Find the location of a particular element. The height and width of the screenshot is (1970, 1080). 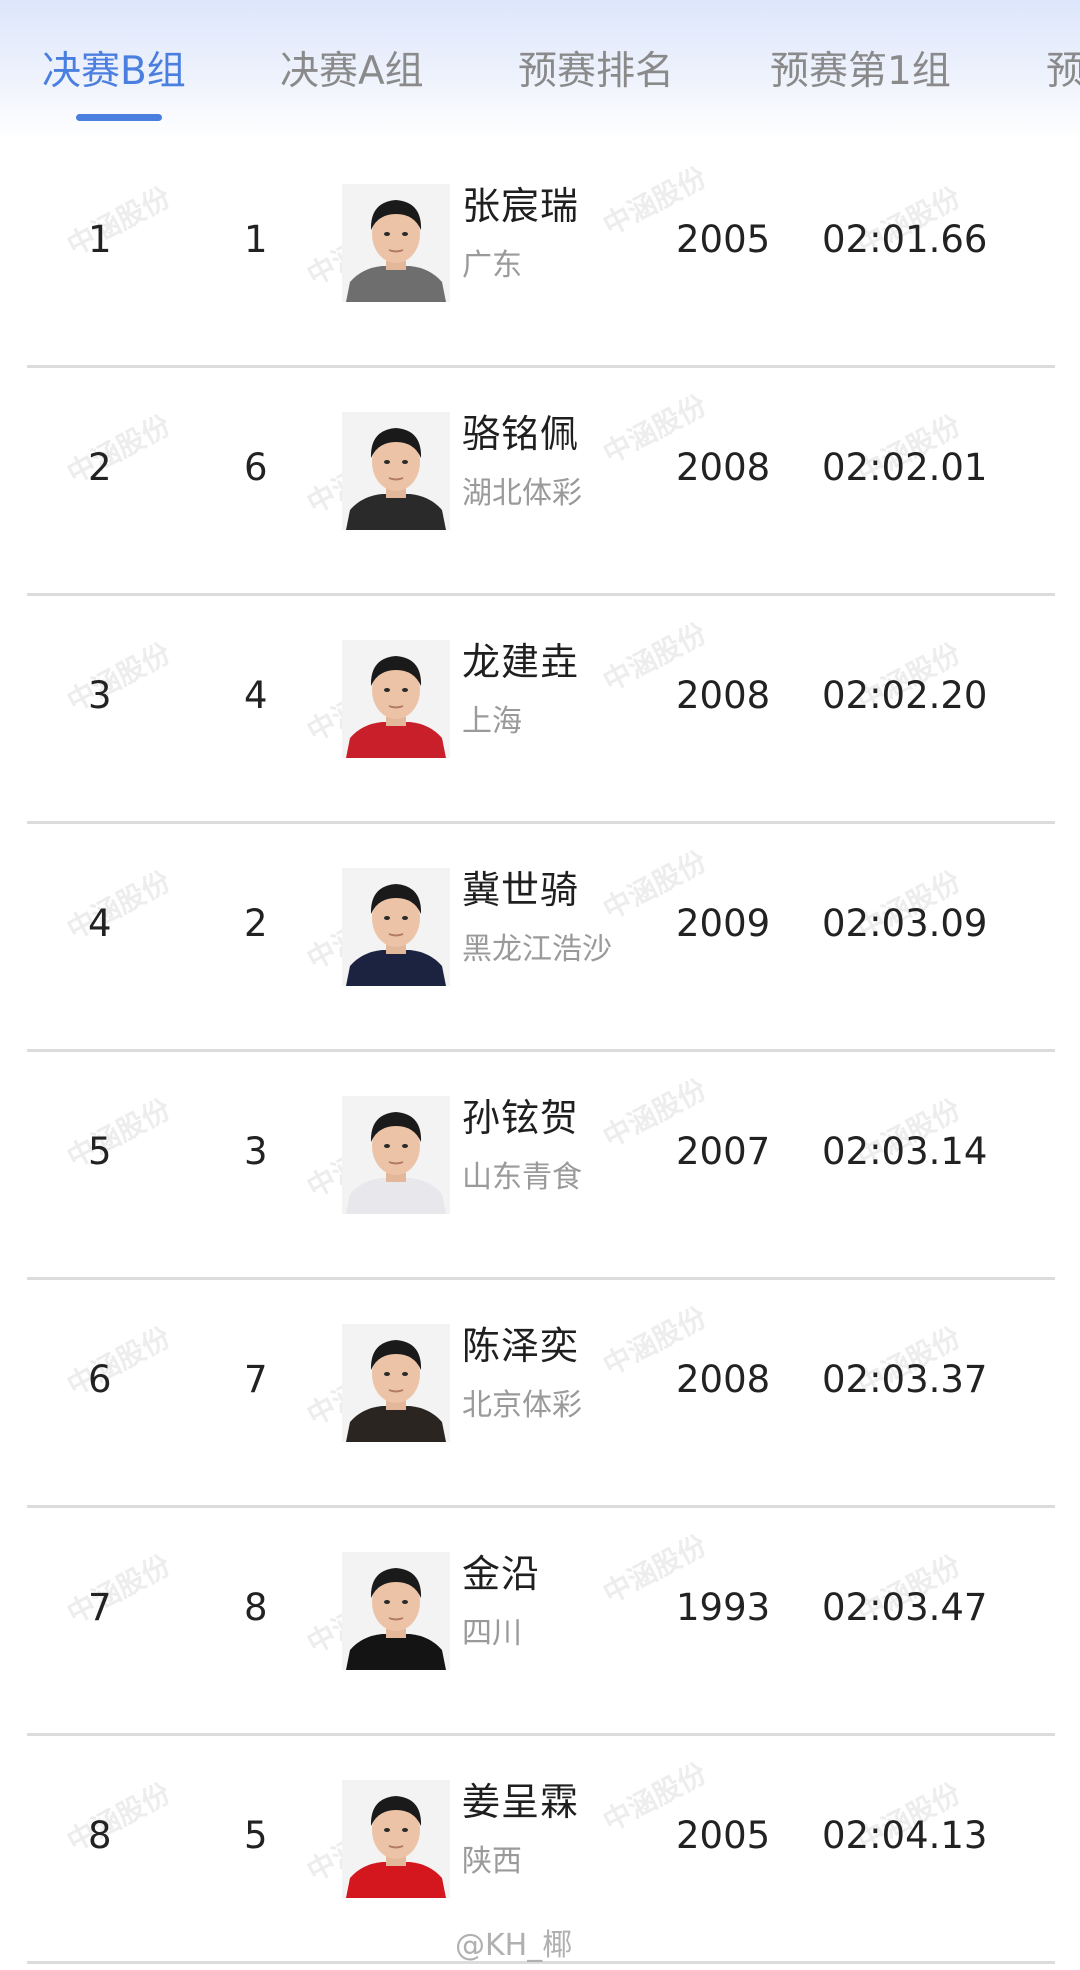

finish-time: 02:04.13 is located at coordinates (905, 1835).